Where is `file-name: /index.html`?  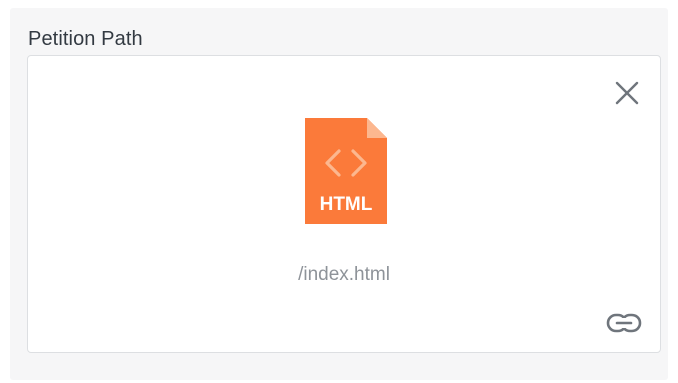
file-name: /index.html is located at coordinates (344, 274).